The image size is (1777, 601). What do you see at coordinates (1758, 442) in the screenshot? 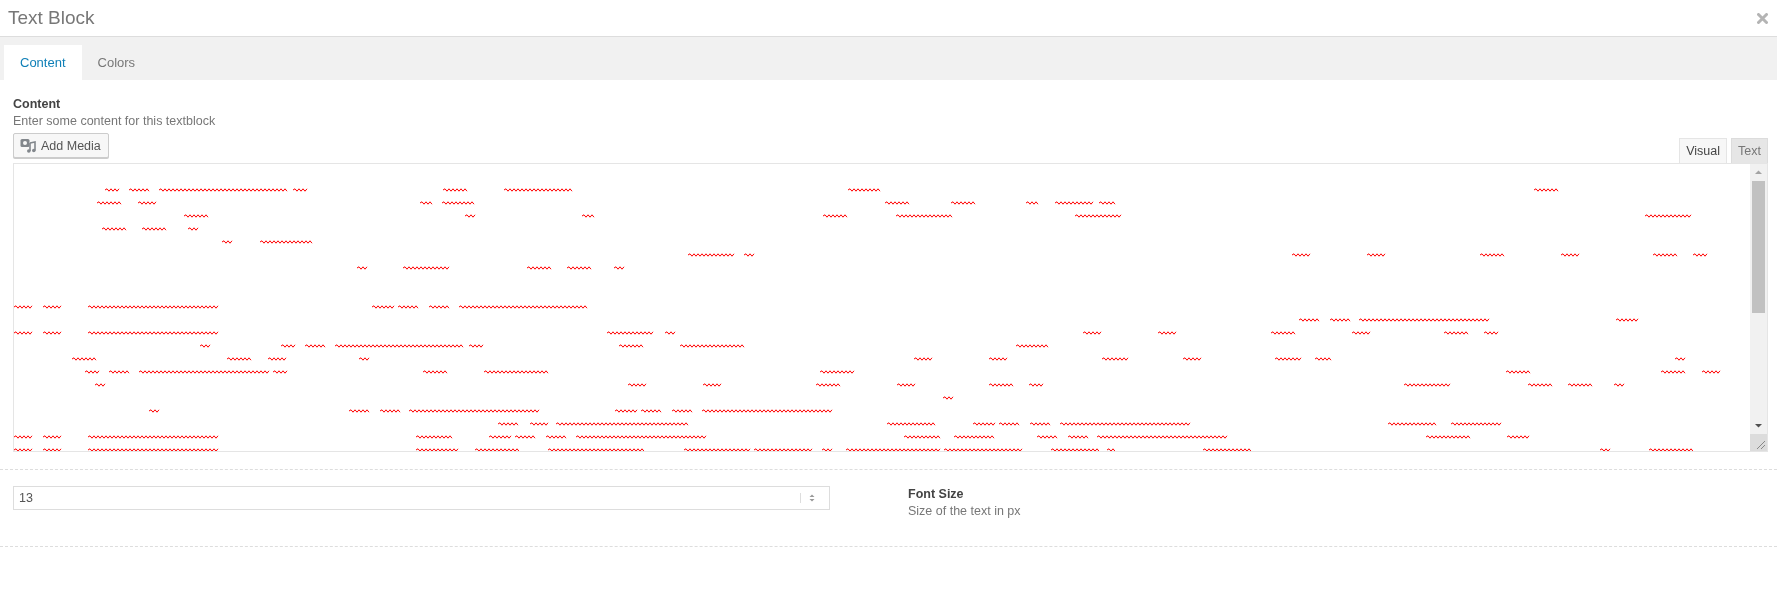
I see `resize-grip-icon` at bounding box center [1758, 442].